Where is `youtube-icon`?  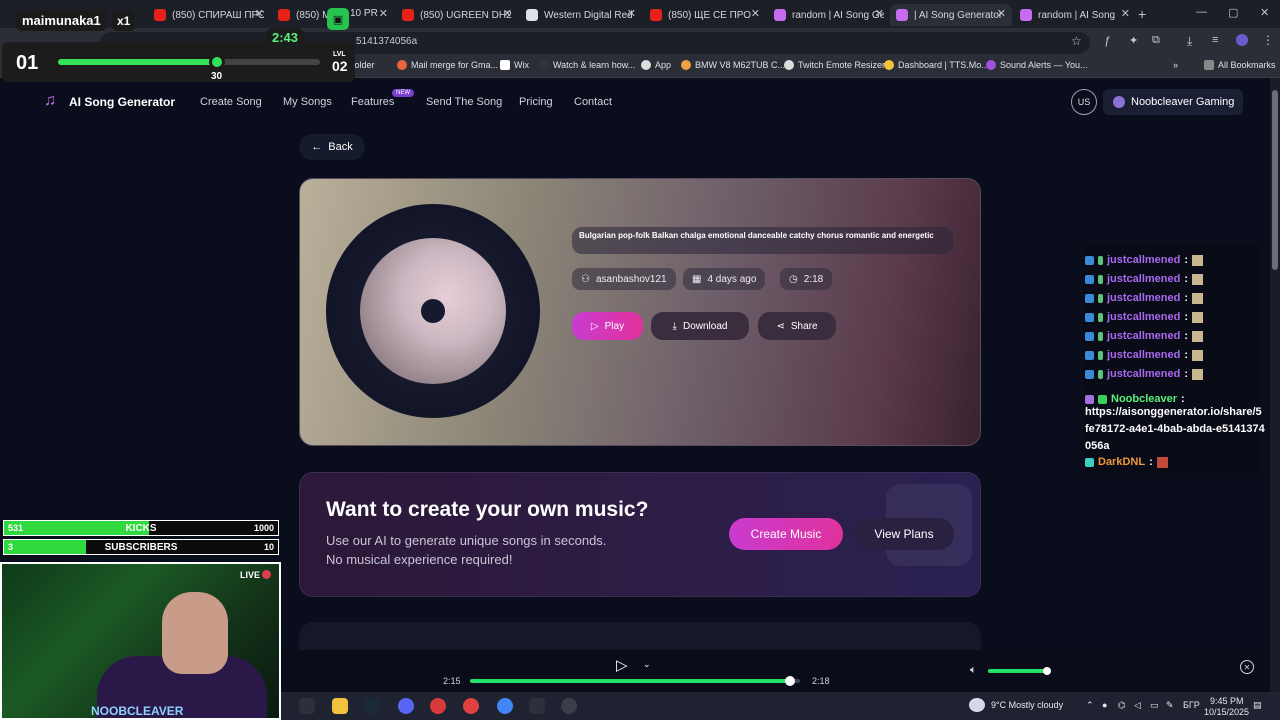 youtube-icon is located at coordinates (408, 15).